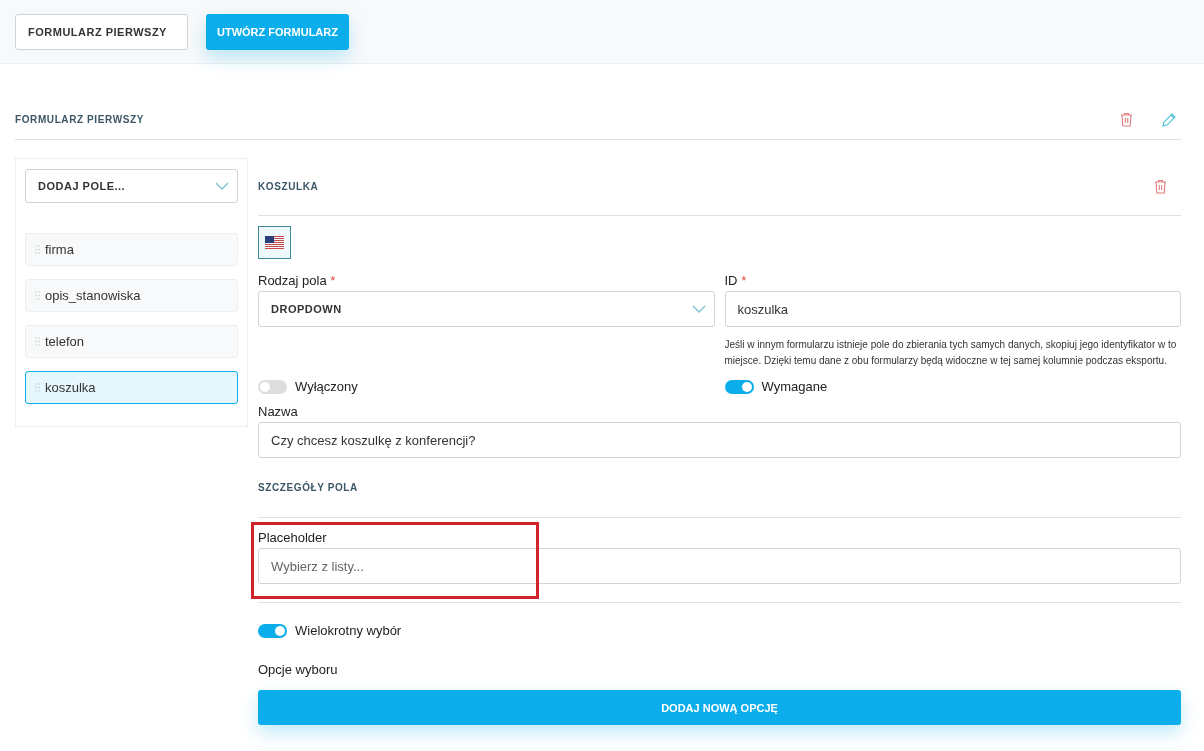 The height and width of the screenshot is (751, 1204). I want to click on field-list-item: opis_stanowiska, so click(131, 295).